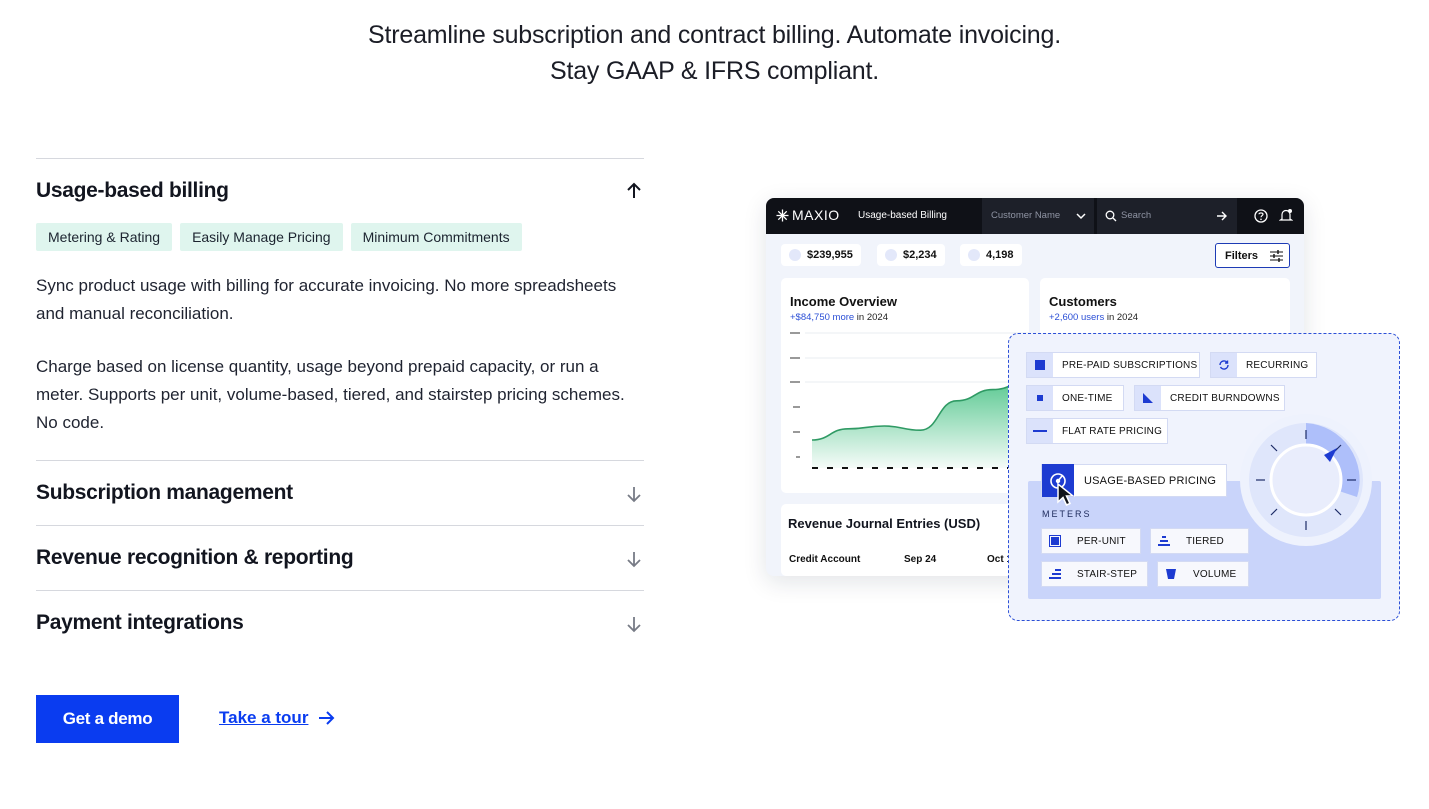  What do you see at coordinates (104, 237) in the screenshot?
I see `tag-metering: Metering & Rating` at bounding box center [104, 237].